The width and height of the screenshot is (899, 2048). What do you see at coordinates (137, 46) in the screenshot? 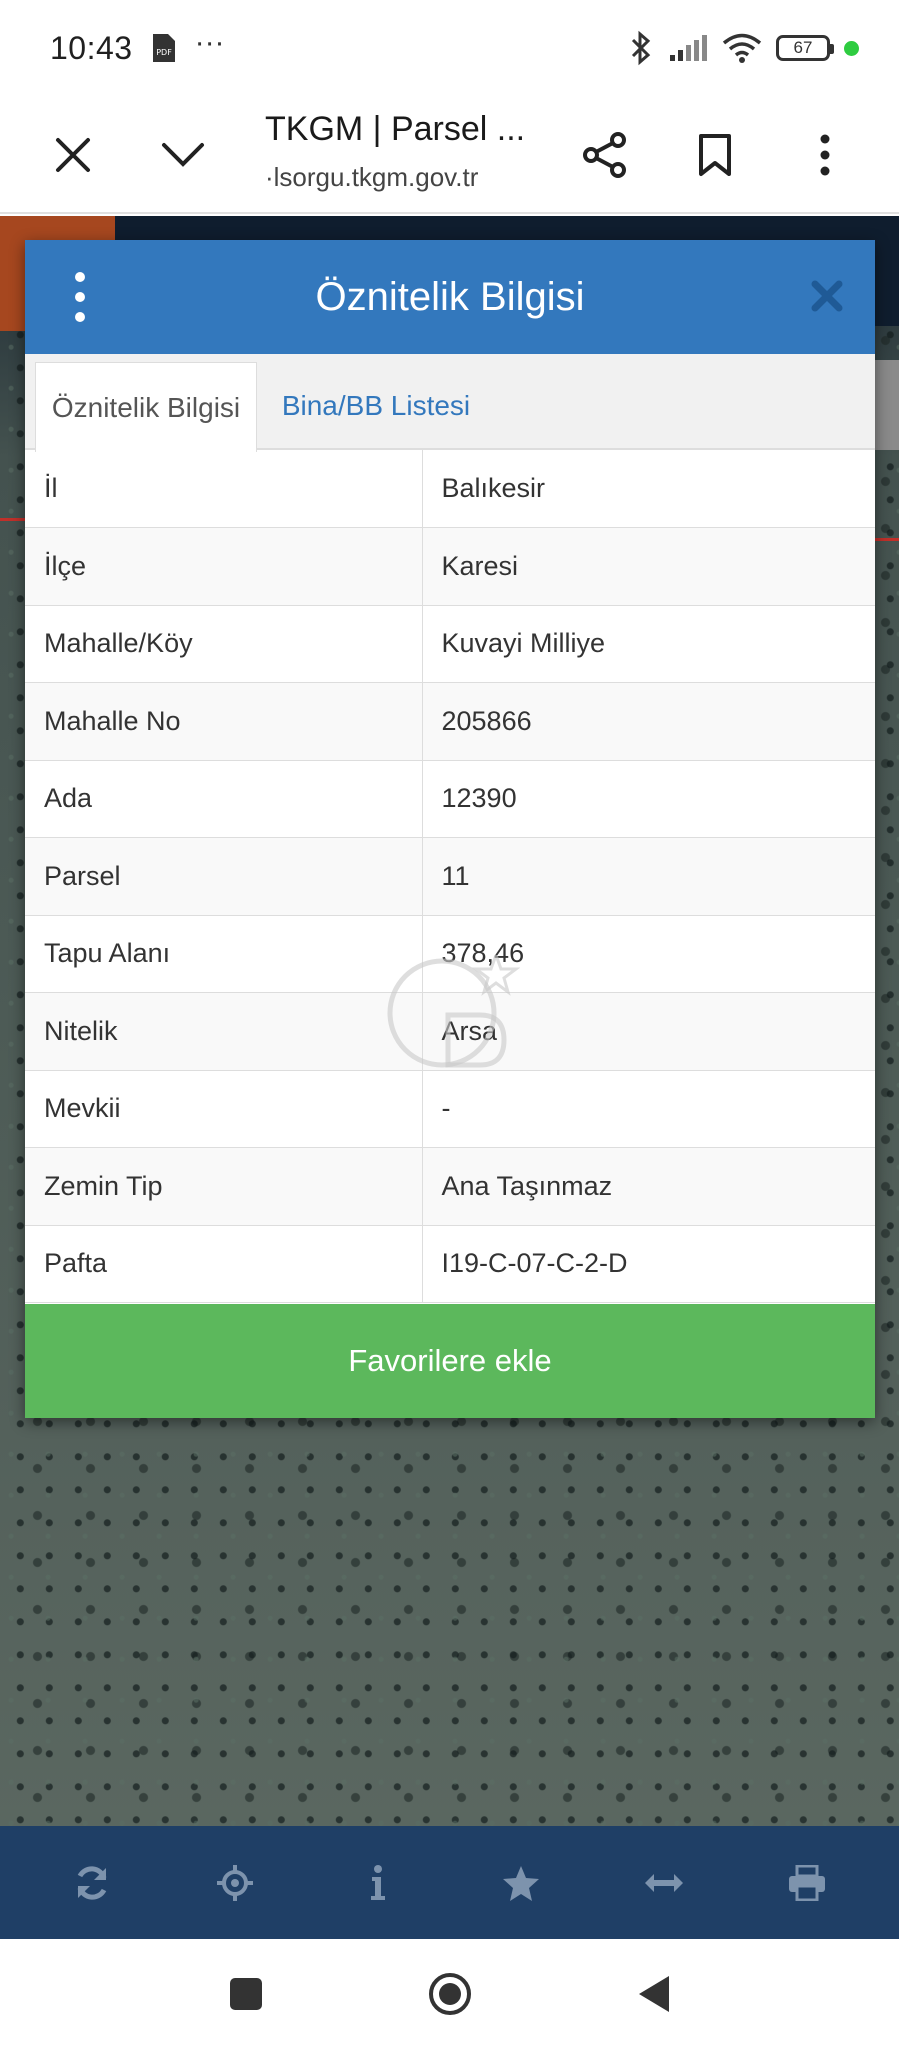
I see `status-left: 10:43 PDF ···` at bounding box center [137, 46].